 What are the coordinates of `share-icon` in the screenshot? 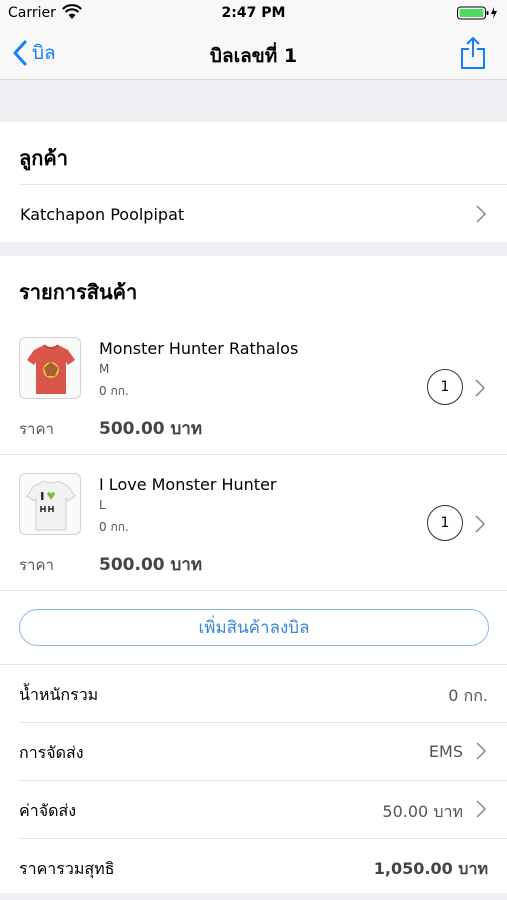 It's located at (473, 53).